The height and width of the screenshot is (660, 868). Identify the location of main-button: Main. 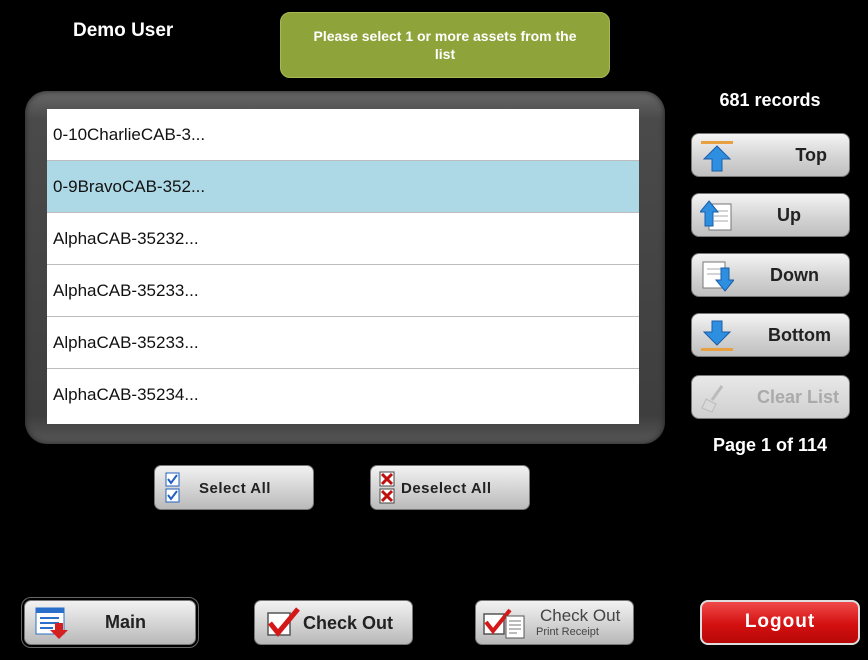
(110, 622).